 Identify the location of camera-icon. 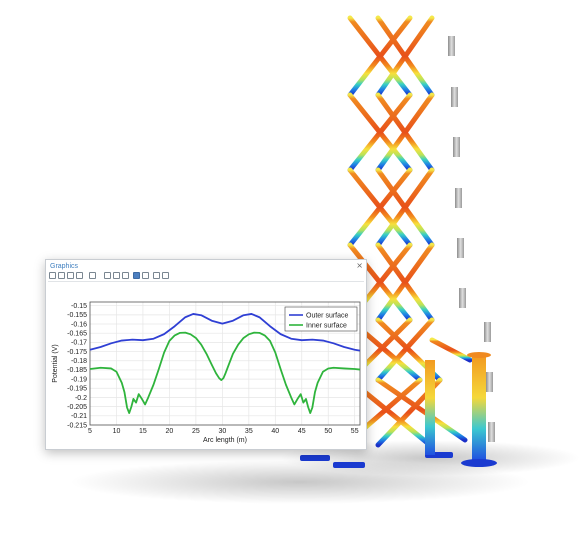
(156, 275).